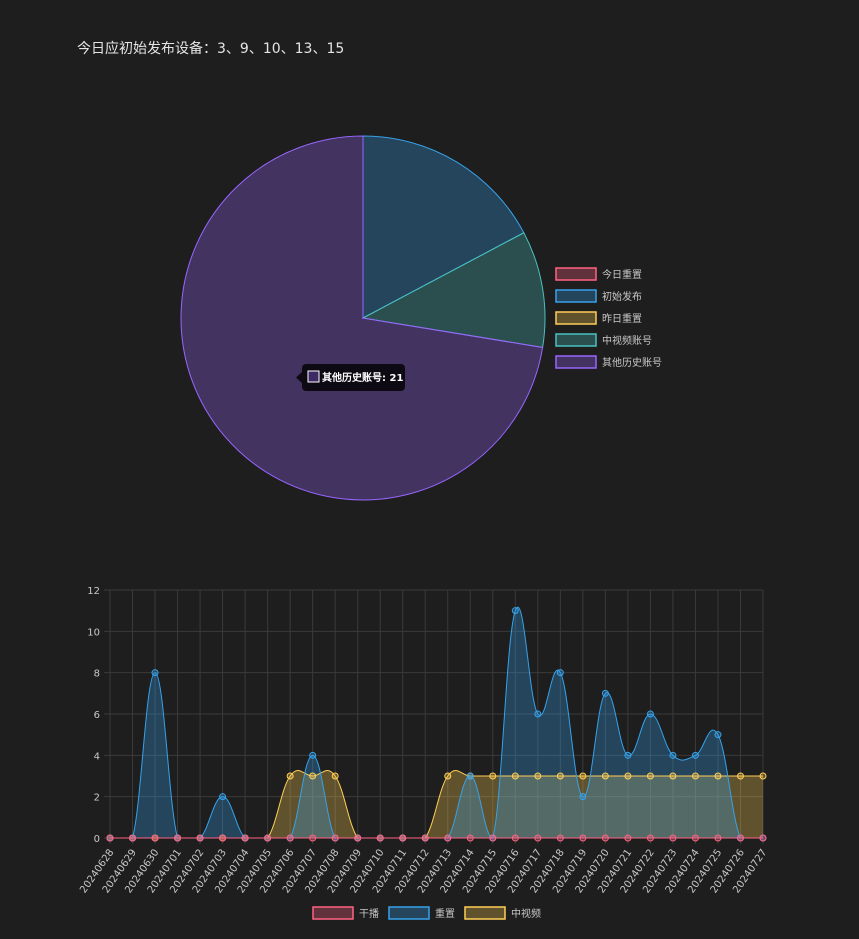 This screenshot has width=859, height=939. What do you see at coordinates (211, 49) in the screenshot?
I see `page-title: 今日应初始发布设备：3、9、10、13、15` at bounding box center [211, 49].